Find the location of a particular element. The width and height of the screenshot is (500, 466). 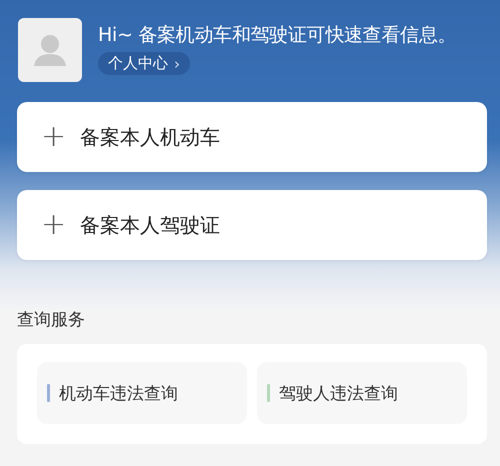

service-label: 驾驶人违法查询 is located at coordinates (338, 393).